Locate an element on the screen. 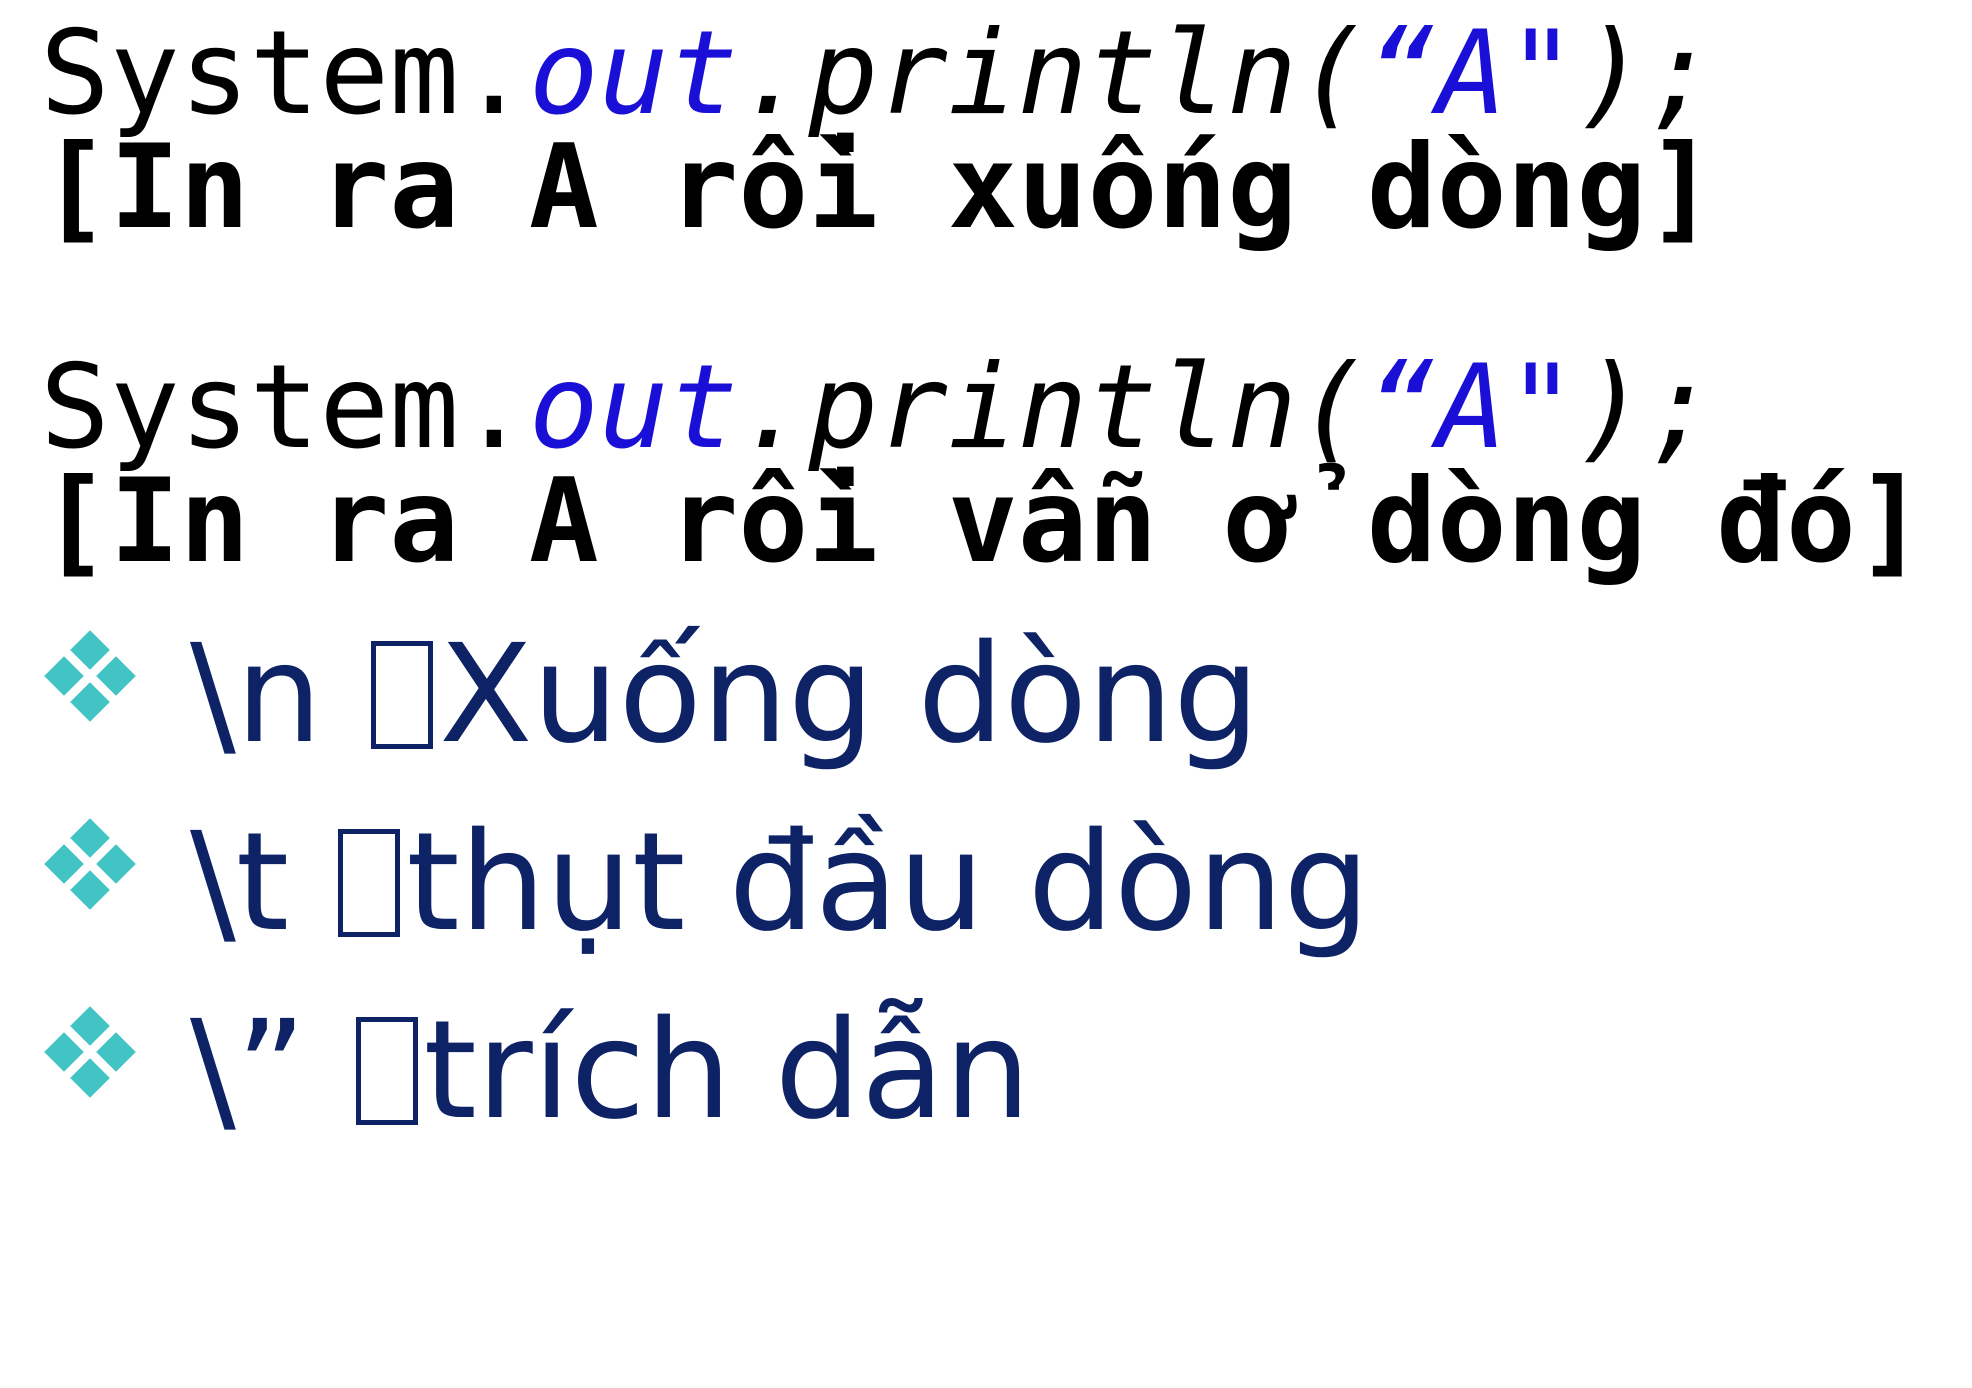  list-item-escape-tab: \t thụt đầu dòng is located at coordinates (705, 883).